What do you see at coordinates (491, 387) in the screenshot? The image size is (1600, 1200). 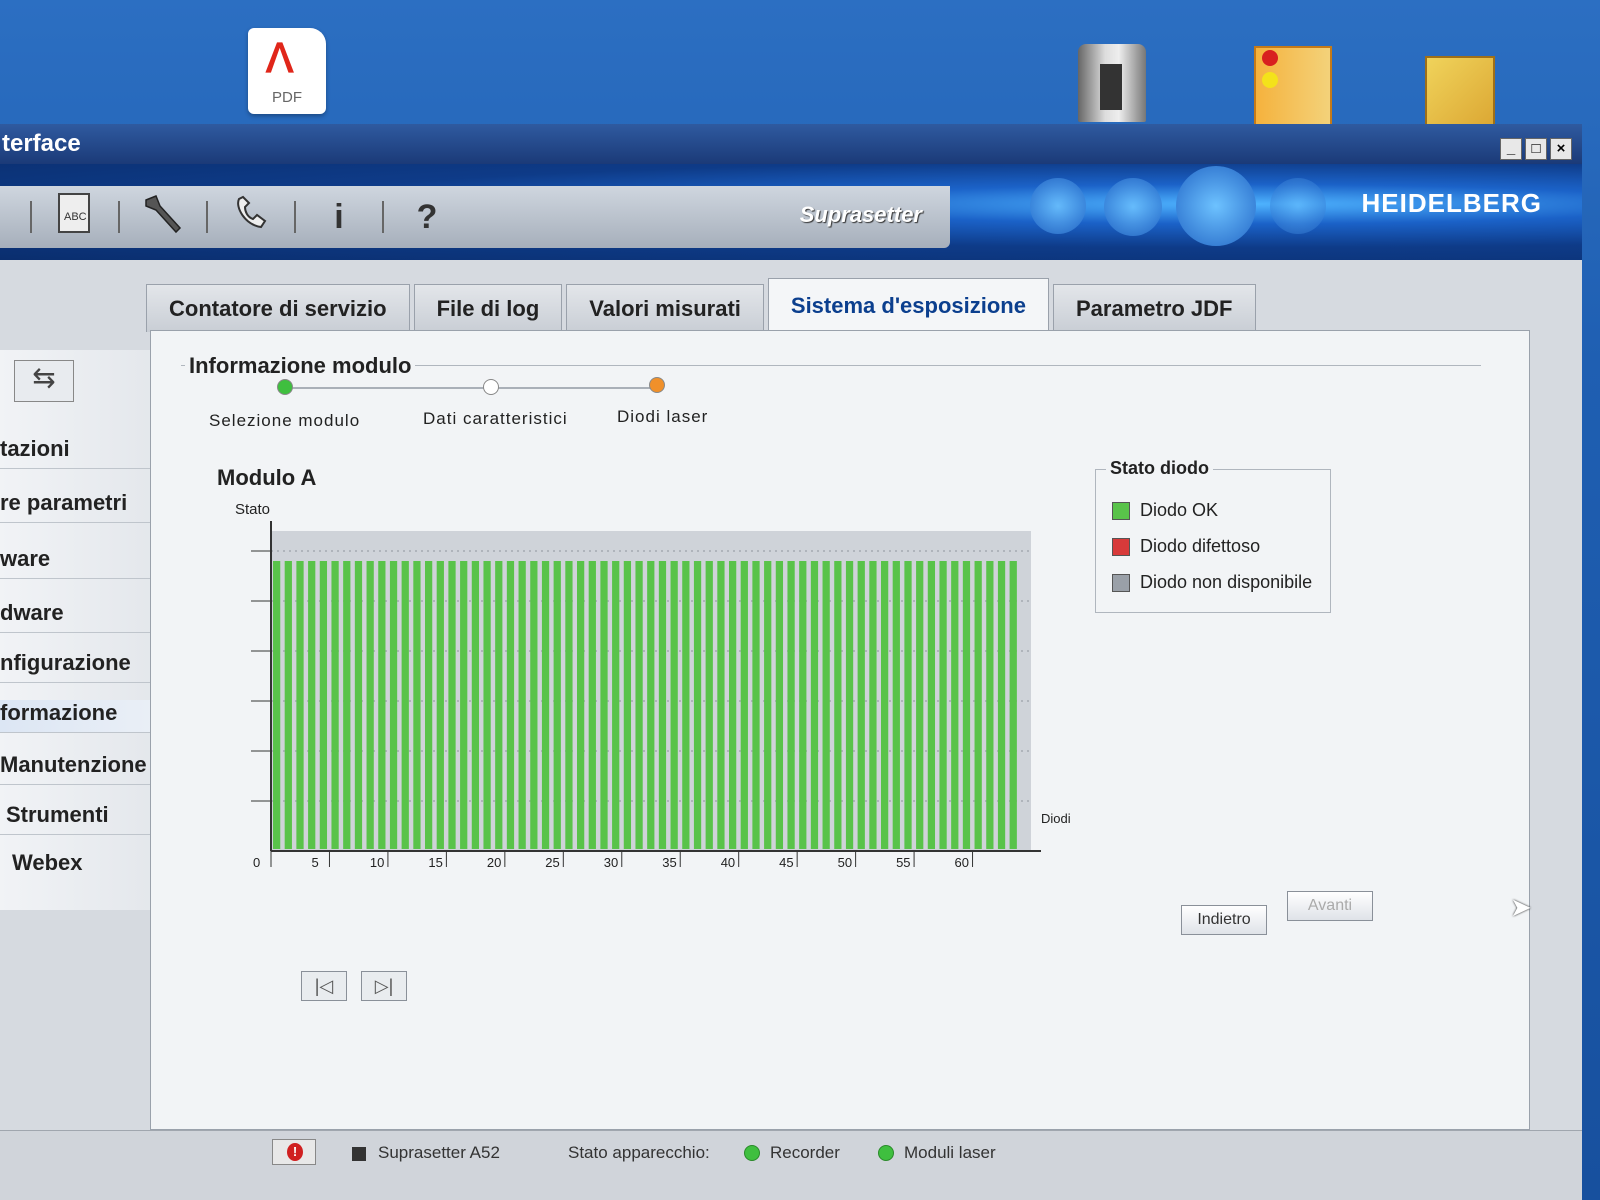 I see `step-dot-dati` at bounding box center [491, 387].